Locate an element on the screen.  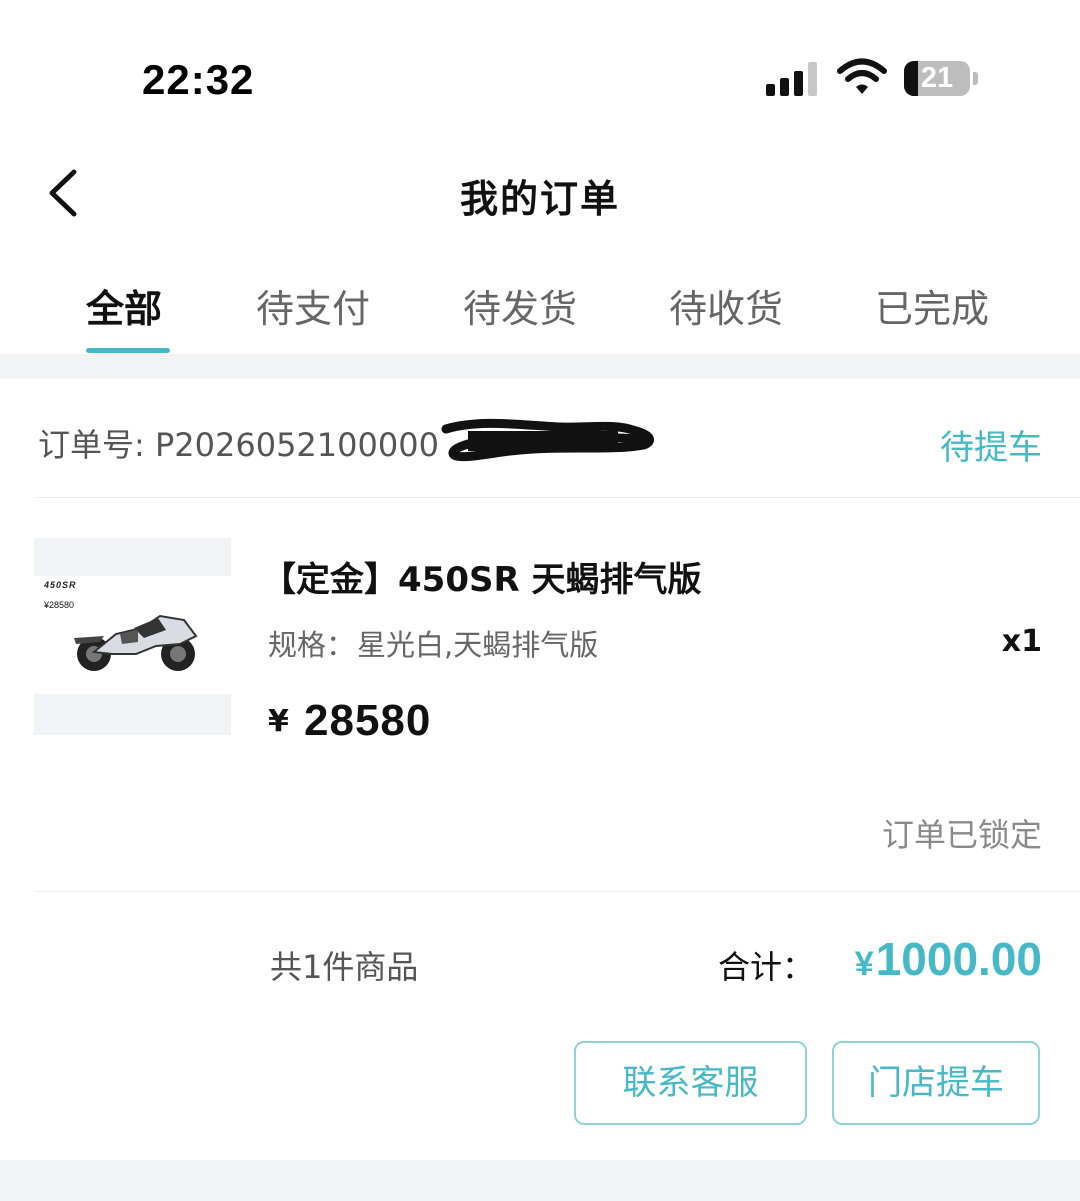
cellular-signal-icon is located at coordinates (791, 79).